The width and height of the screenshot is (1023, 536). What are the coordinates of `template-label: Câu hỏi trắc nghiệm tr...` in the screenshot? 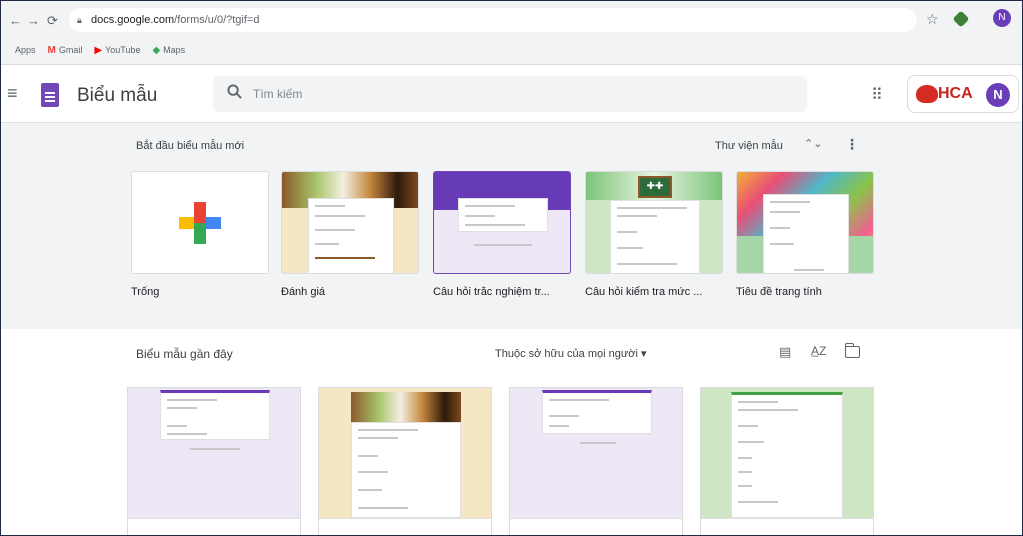 It's located at (491, 292).